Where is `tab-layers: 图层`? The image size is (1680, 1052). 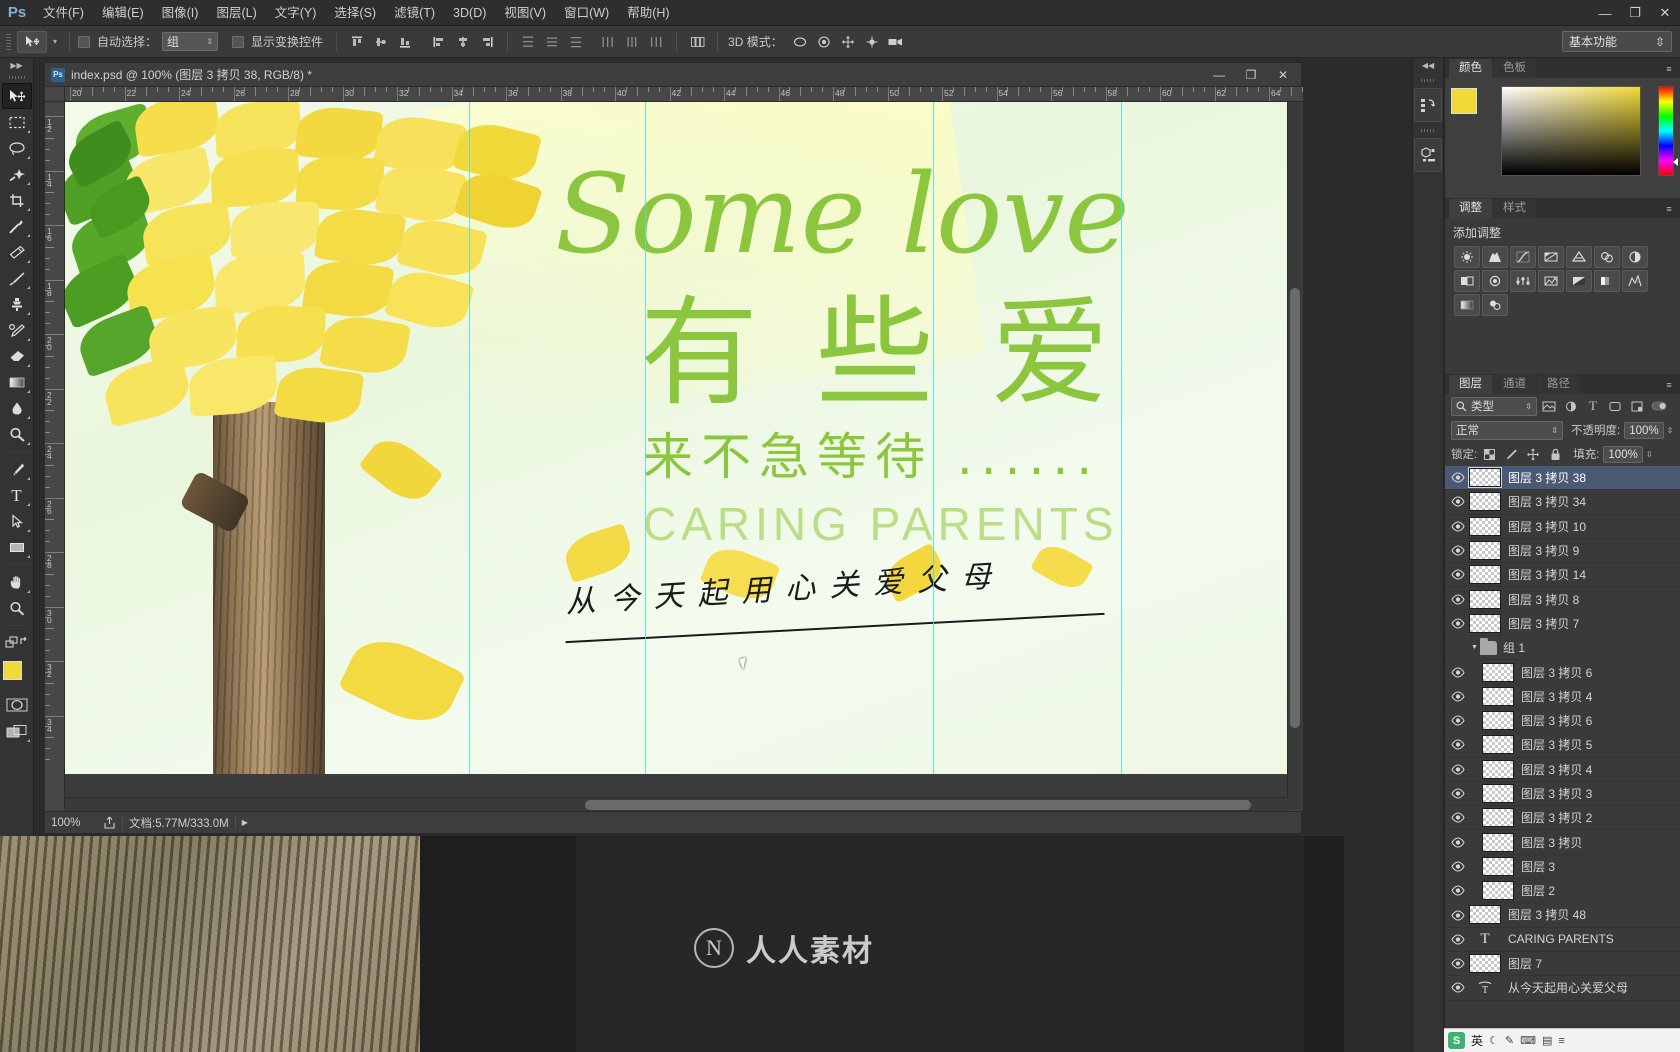
tab-layers: 图层 is located at coordinates (1470, 384).